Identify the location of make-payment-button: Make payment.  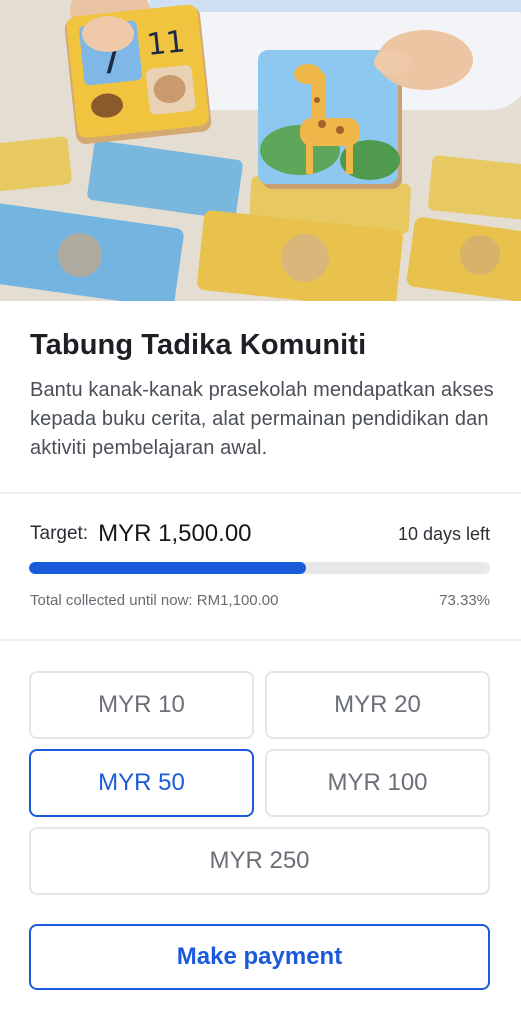
(259, 957).